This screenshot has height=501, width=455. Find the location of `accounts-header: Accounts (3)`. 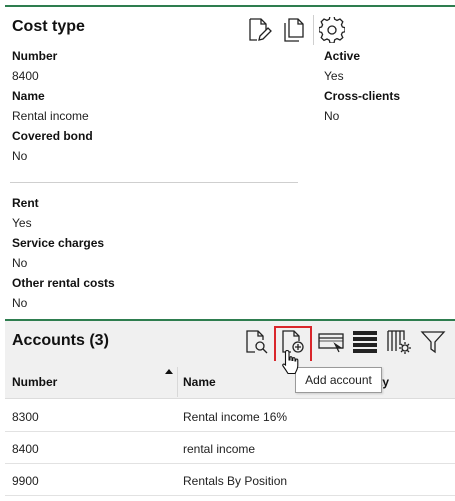

accounts-header: Accounts (3) is located at coordinates (230, 342).